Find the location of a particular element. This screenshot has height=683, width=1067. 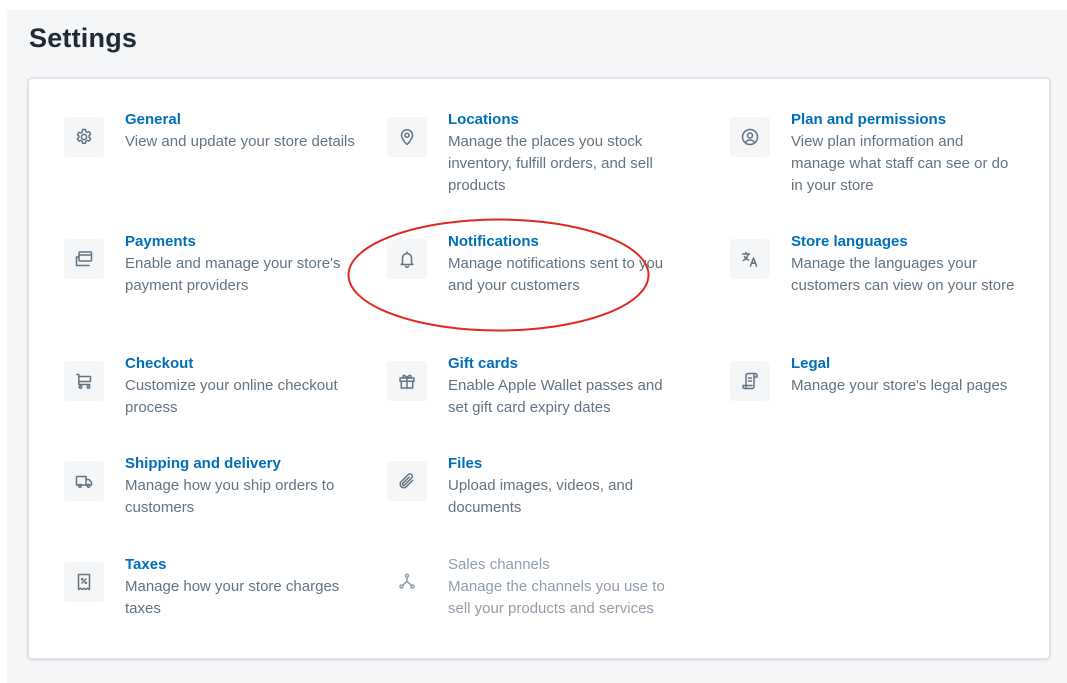

settings-item-description: Manage how you ship orders to customers is located at coordinates (230, 496).